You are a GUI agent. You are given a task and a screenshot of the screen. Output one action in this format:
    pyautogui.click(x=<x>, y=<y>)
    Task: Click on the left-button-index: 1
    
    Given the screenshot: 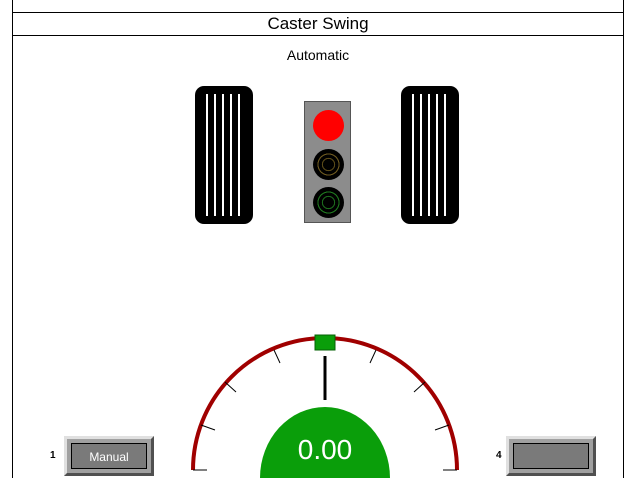 What is the action you would take?
    pyautogui.click(x=53, y=455)
    